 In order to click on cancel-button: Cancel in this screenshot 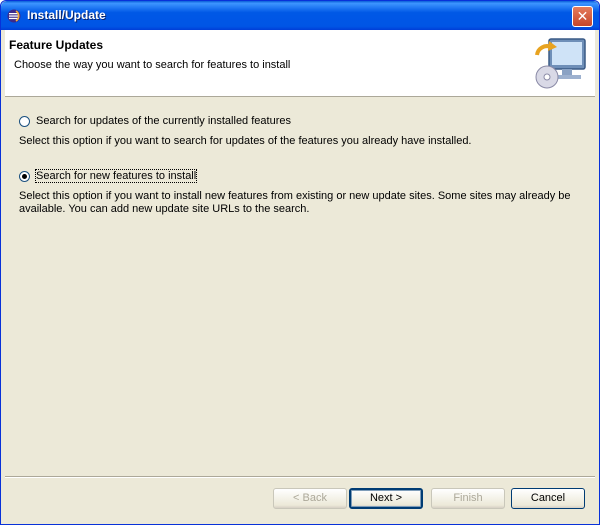, I will do `click(548, 498)`.